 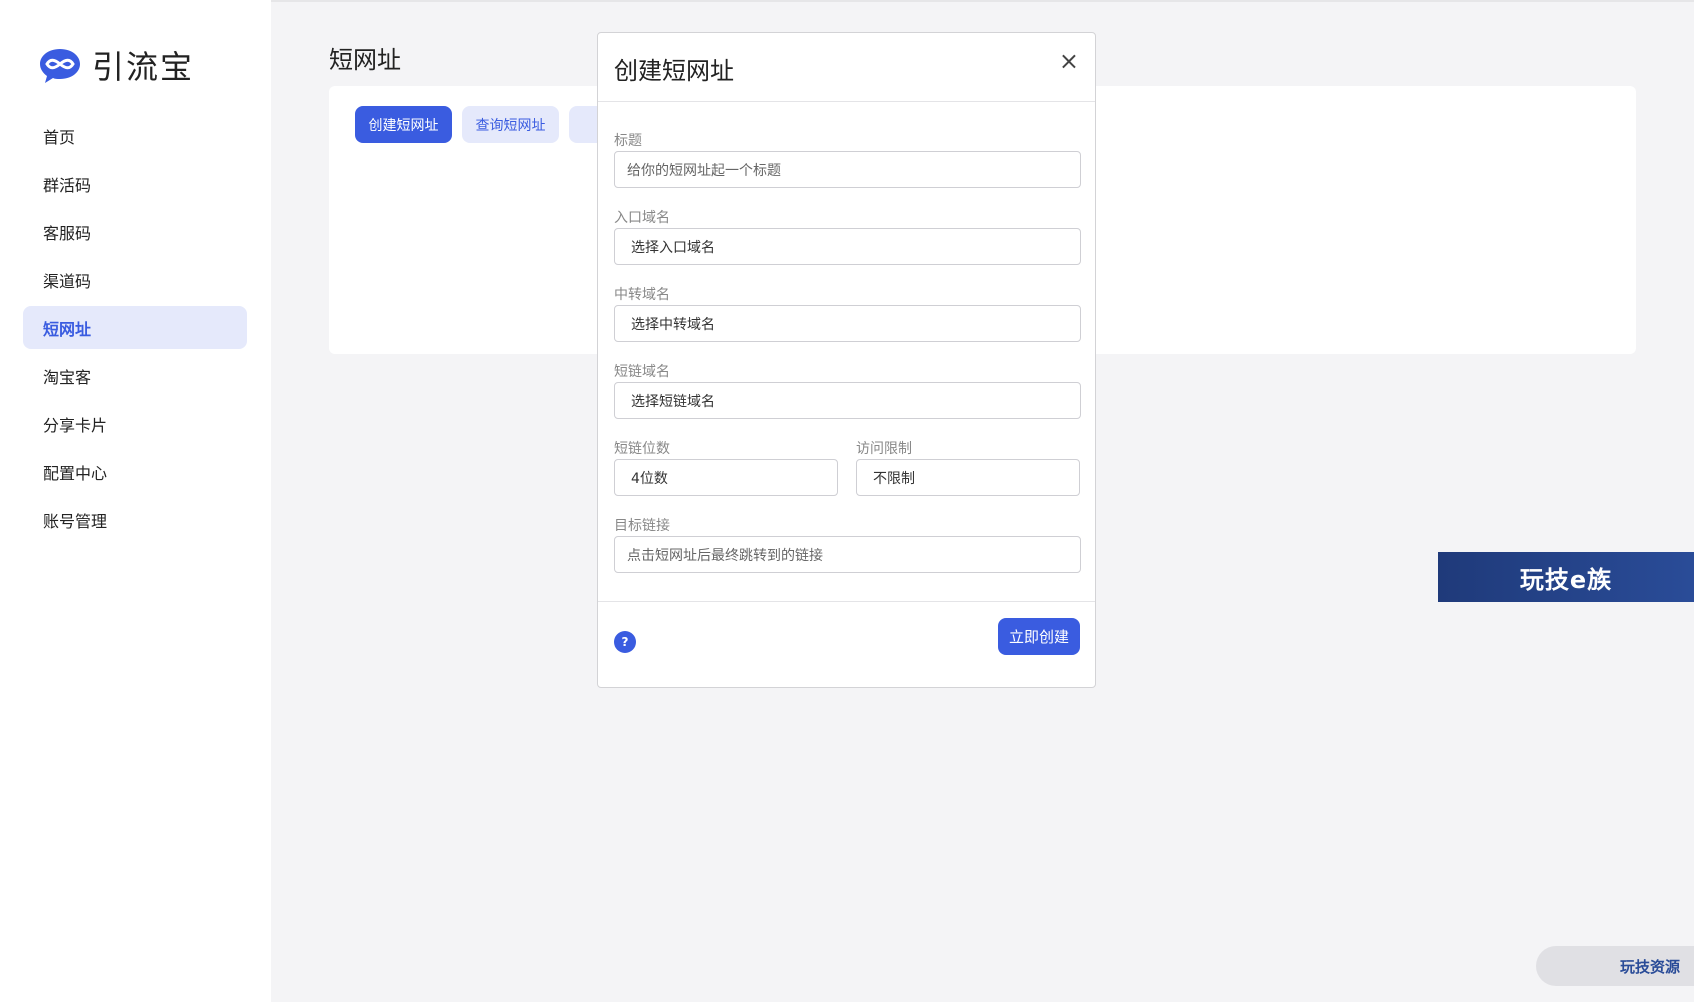 What do you see at coordinates (642, 372) in the screenshot?
I see `short-domain-label: 短链域名` at bounding box center [642, 372].